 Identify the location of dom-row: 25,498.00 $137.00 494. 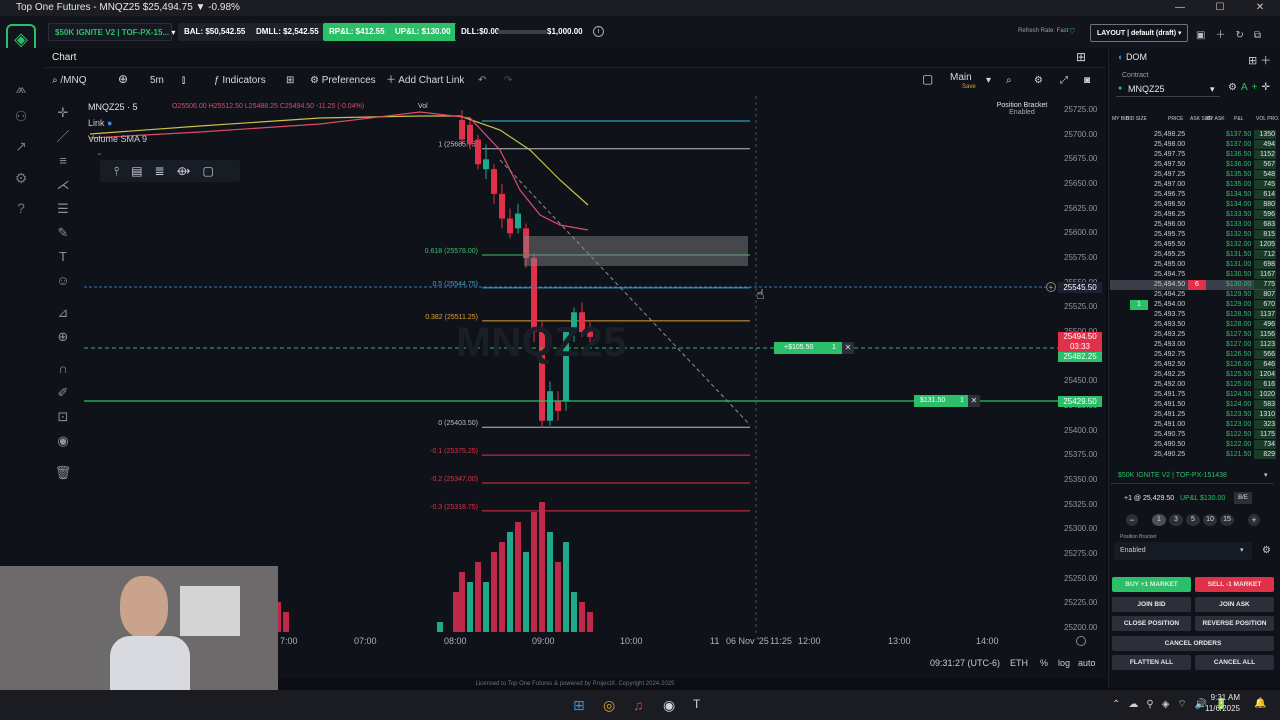
(1193, 145).